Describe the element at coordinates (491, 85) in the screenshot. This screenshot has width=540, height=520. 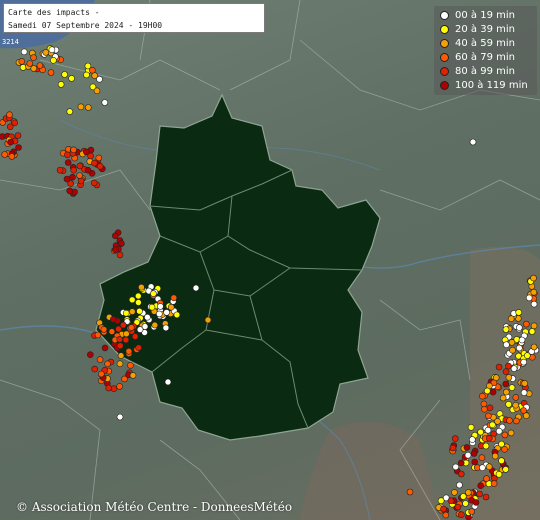
I see `legend-label: 100 à 119 min` at that location.